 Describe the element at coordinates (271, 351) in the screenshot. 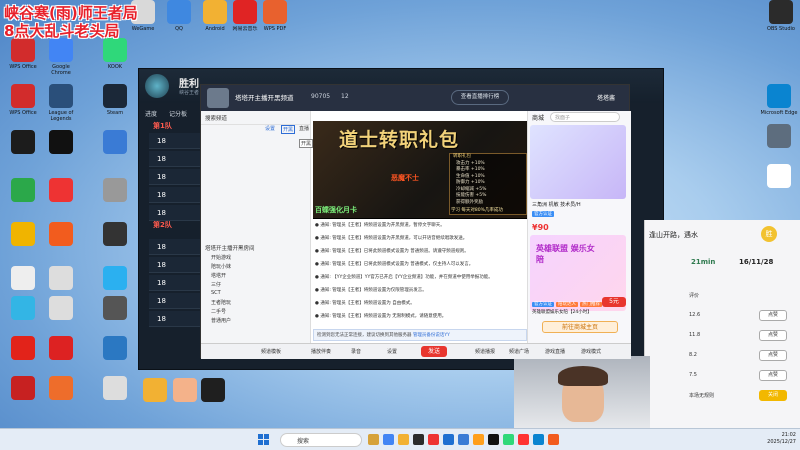

I see `toolbar-item: 频道模板` at that location.